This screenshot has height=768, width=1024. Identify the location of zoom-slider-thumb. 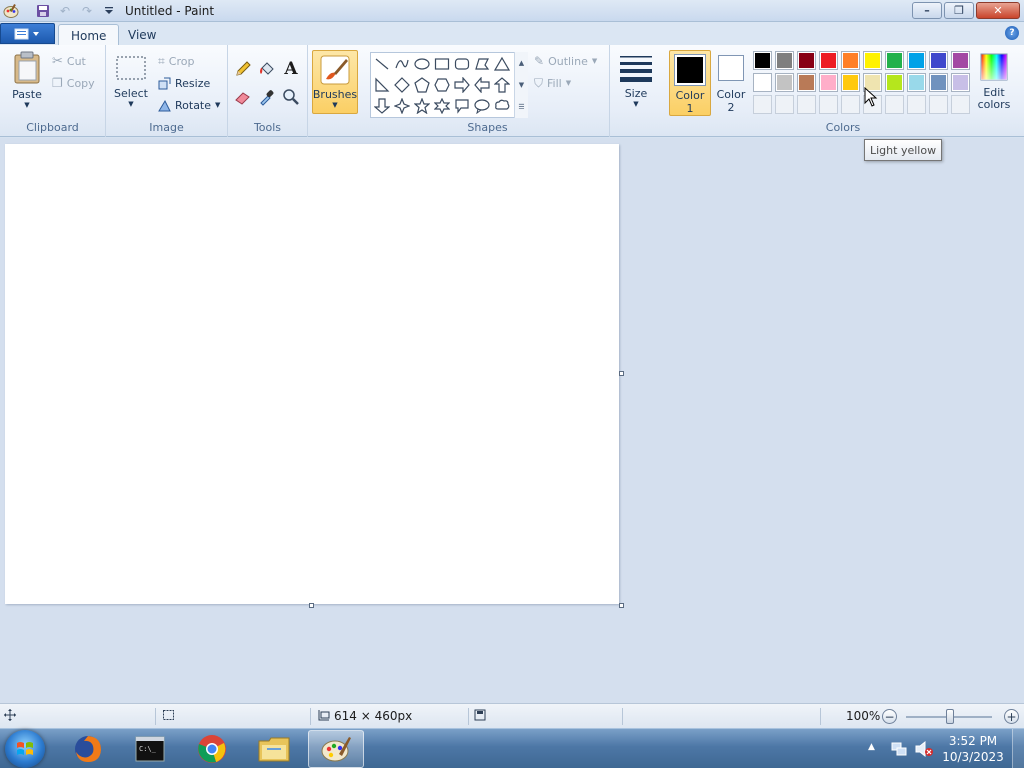
(950, 716).